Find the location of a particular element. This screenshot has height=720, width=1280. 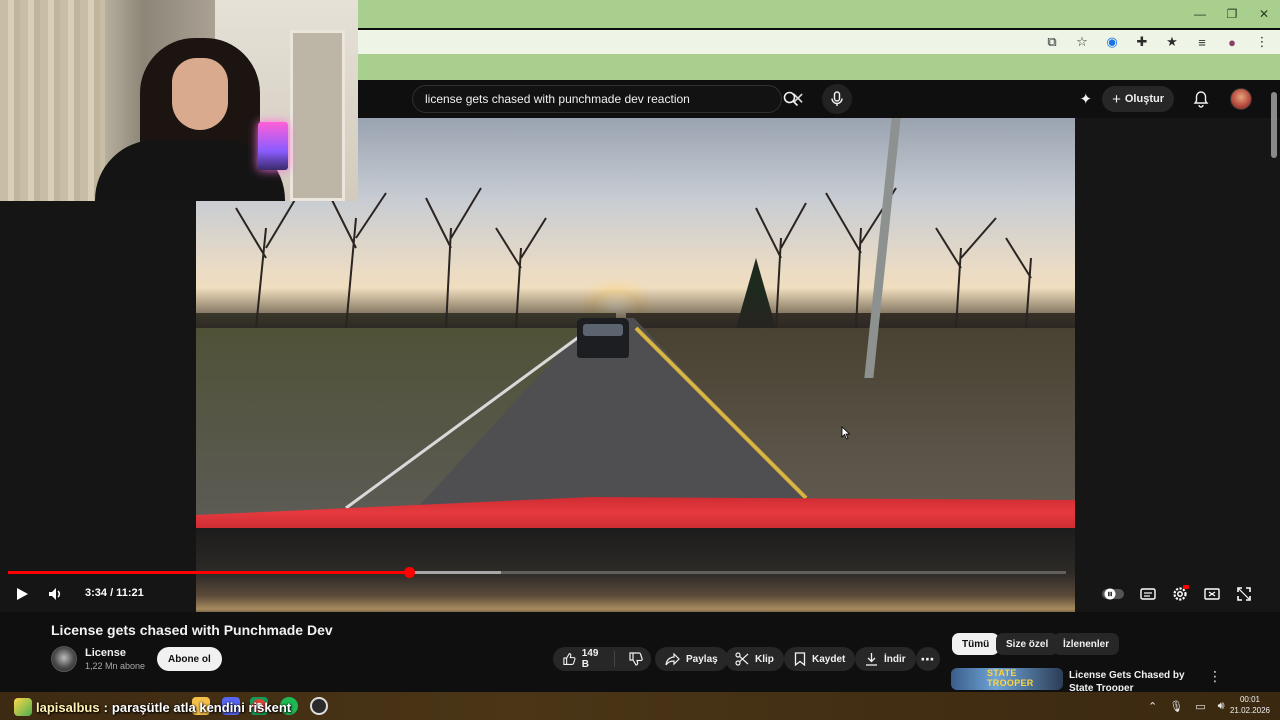

share-button: Paylaş is located at coordinates (691, 659).